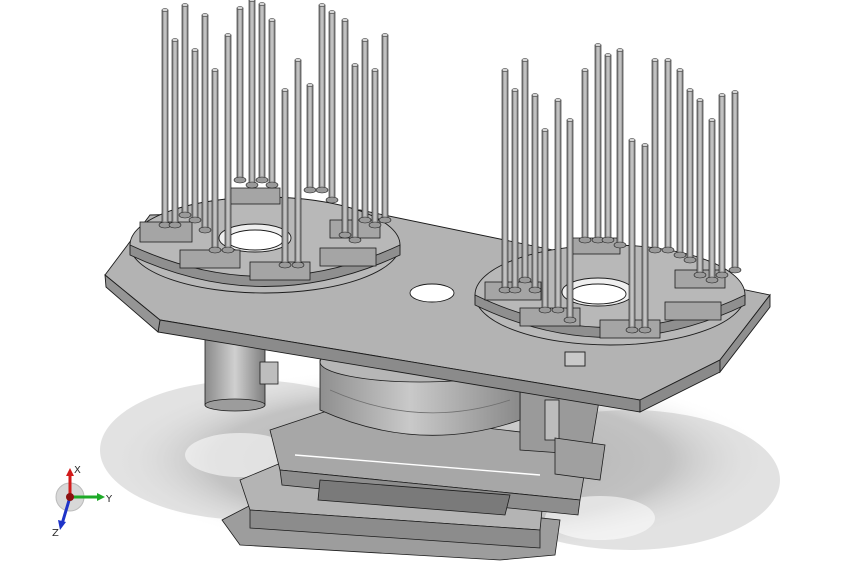 The height and width of the screenshot is (562, 867). I want to click on orientation-triad: X Y Z, so click(80, 502).